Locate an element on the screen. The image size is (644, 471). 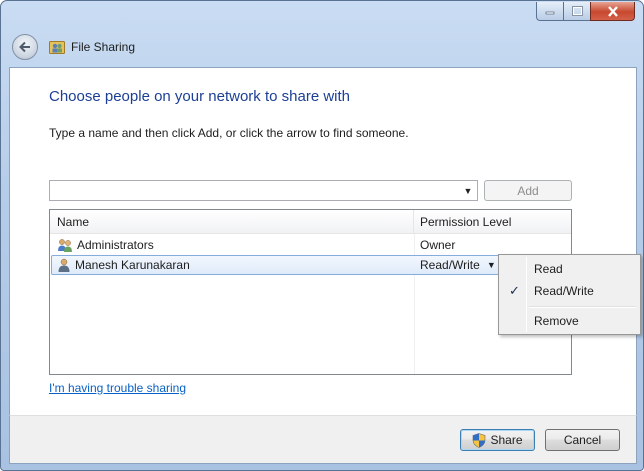
back-arrow-icon is located at coordinates (24, 47).